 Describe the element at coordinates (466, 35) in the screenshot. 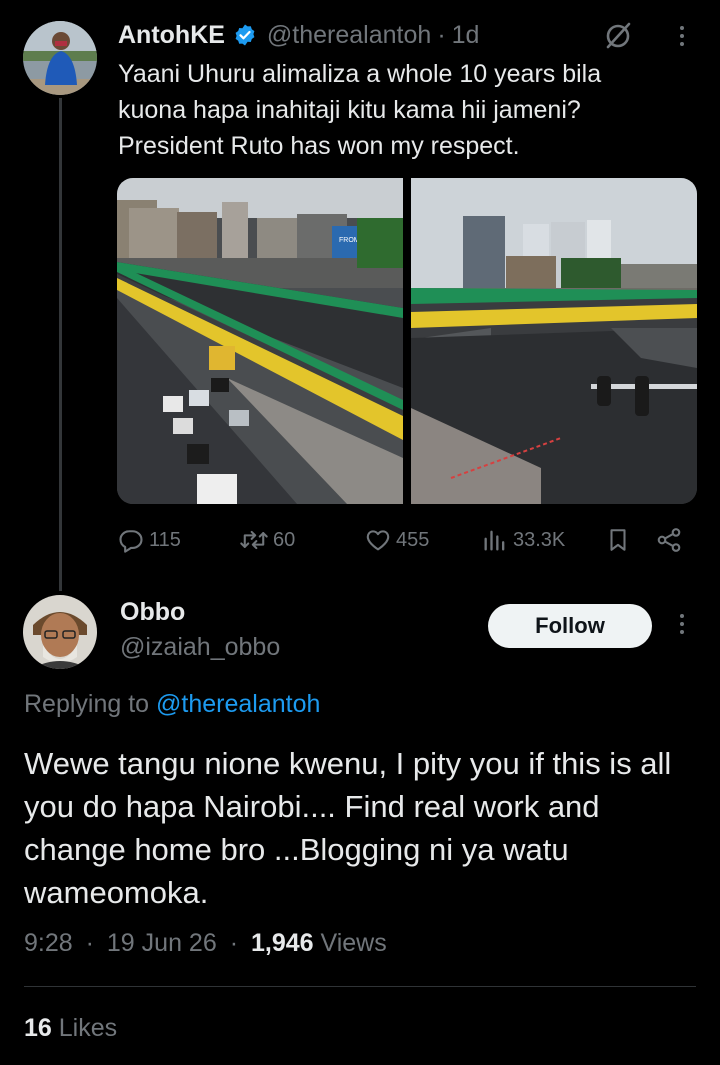

I see `post-timestamp: 1d` at that location.